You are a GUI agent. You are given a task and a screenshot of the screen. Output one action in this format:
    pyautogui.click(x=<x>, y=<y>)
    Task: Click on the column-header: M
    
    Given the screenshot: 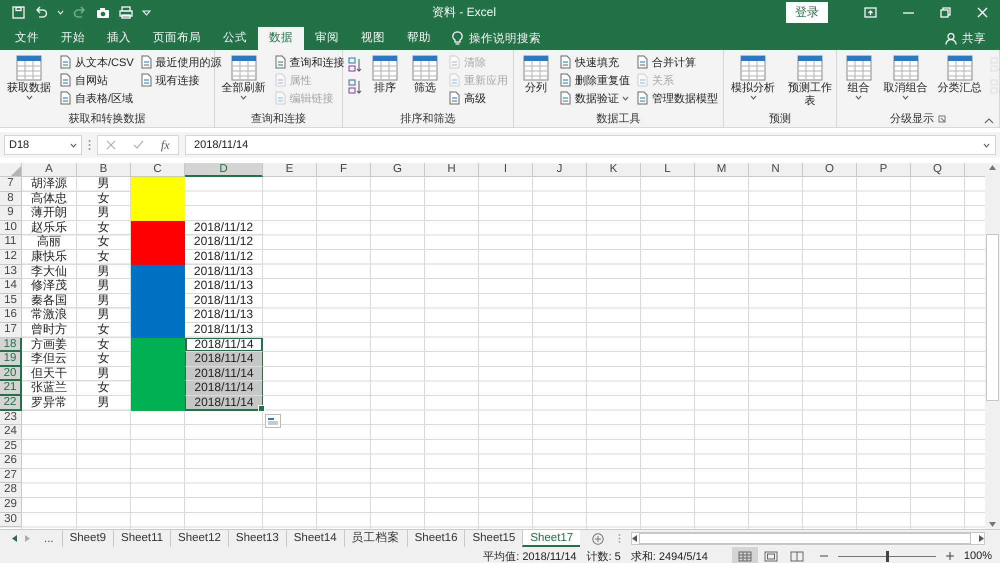 What is the action you would take?
    pyautogui.click(x=722, y=170)
    